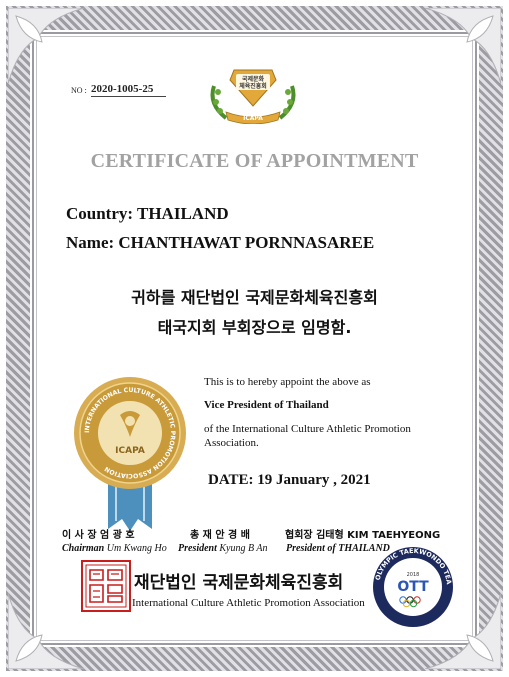  Describe the element at coordinates (79, 90) in the screenshot. I see `certificate-number-label: NO :` at that location.